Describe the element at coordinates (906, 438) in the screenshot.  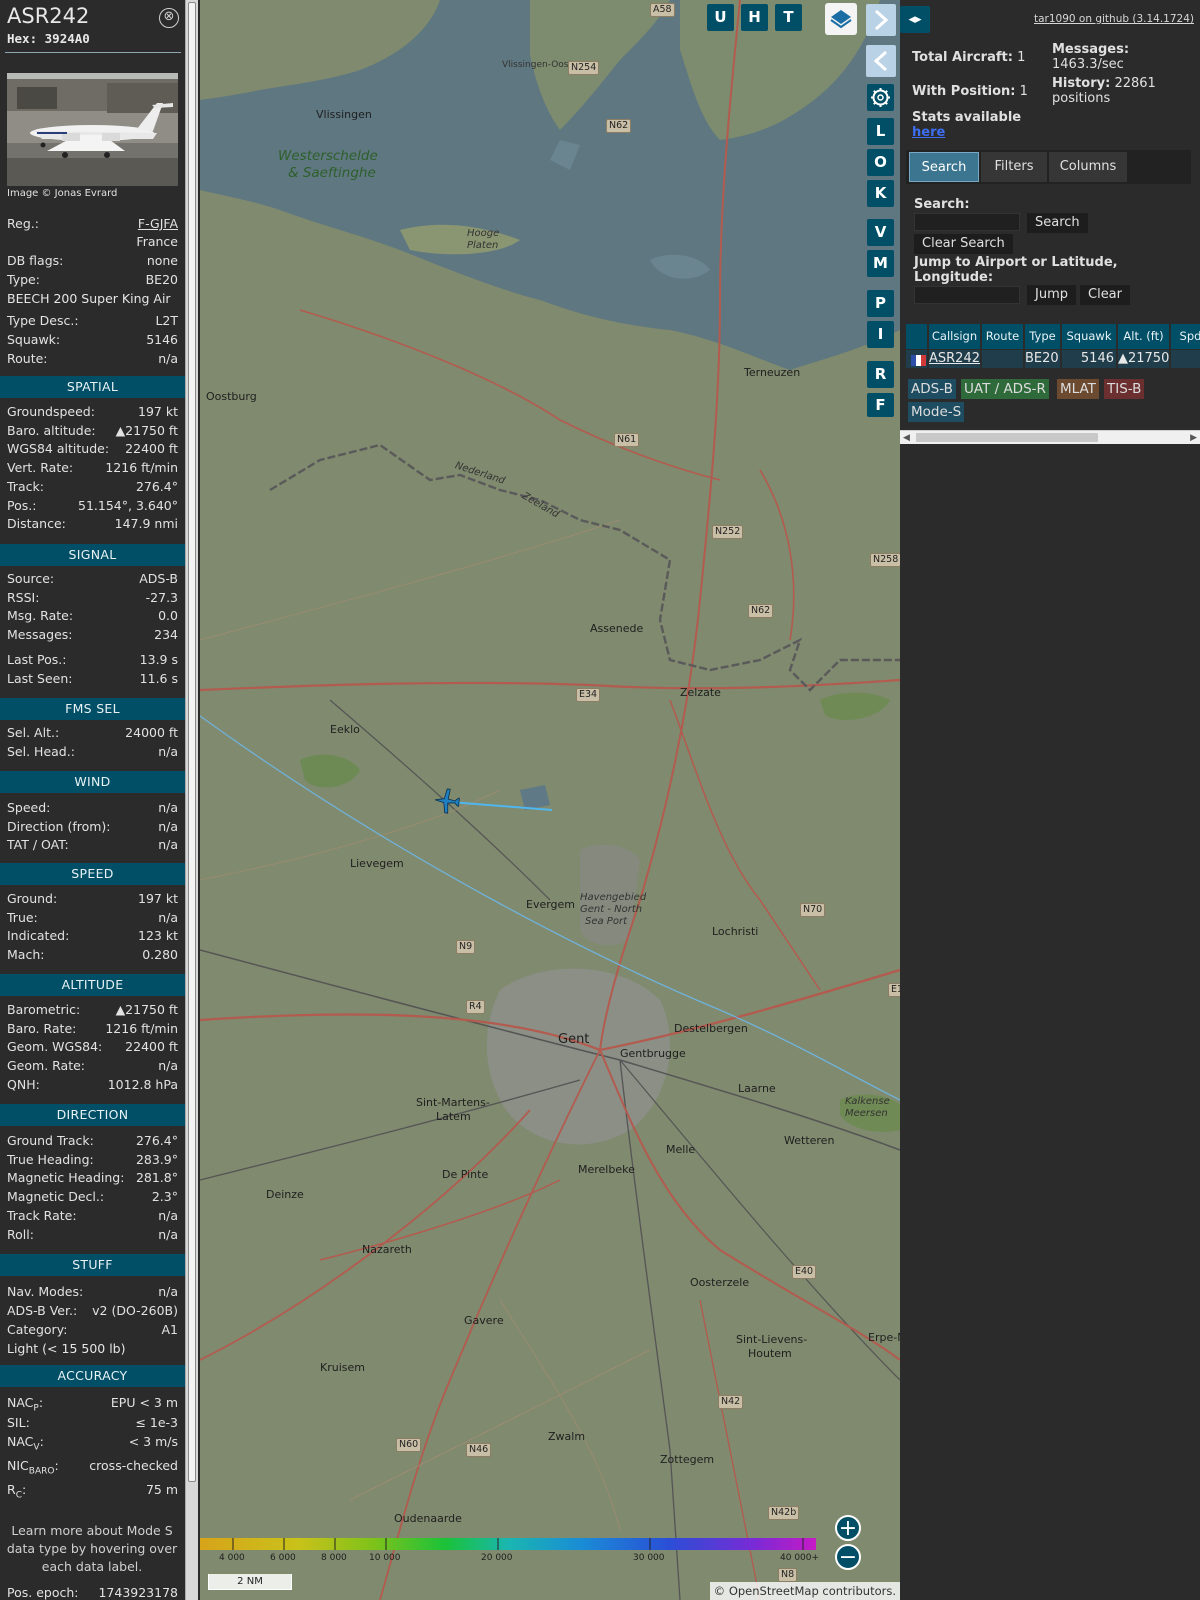
I see `scroll-left-icon: ◀` at that location.